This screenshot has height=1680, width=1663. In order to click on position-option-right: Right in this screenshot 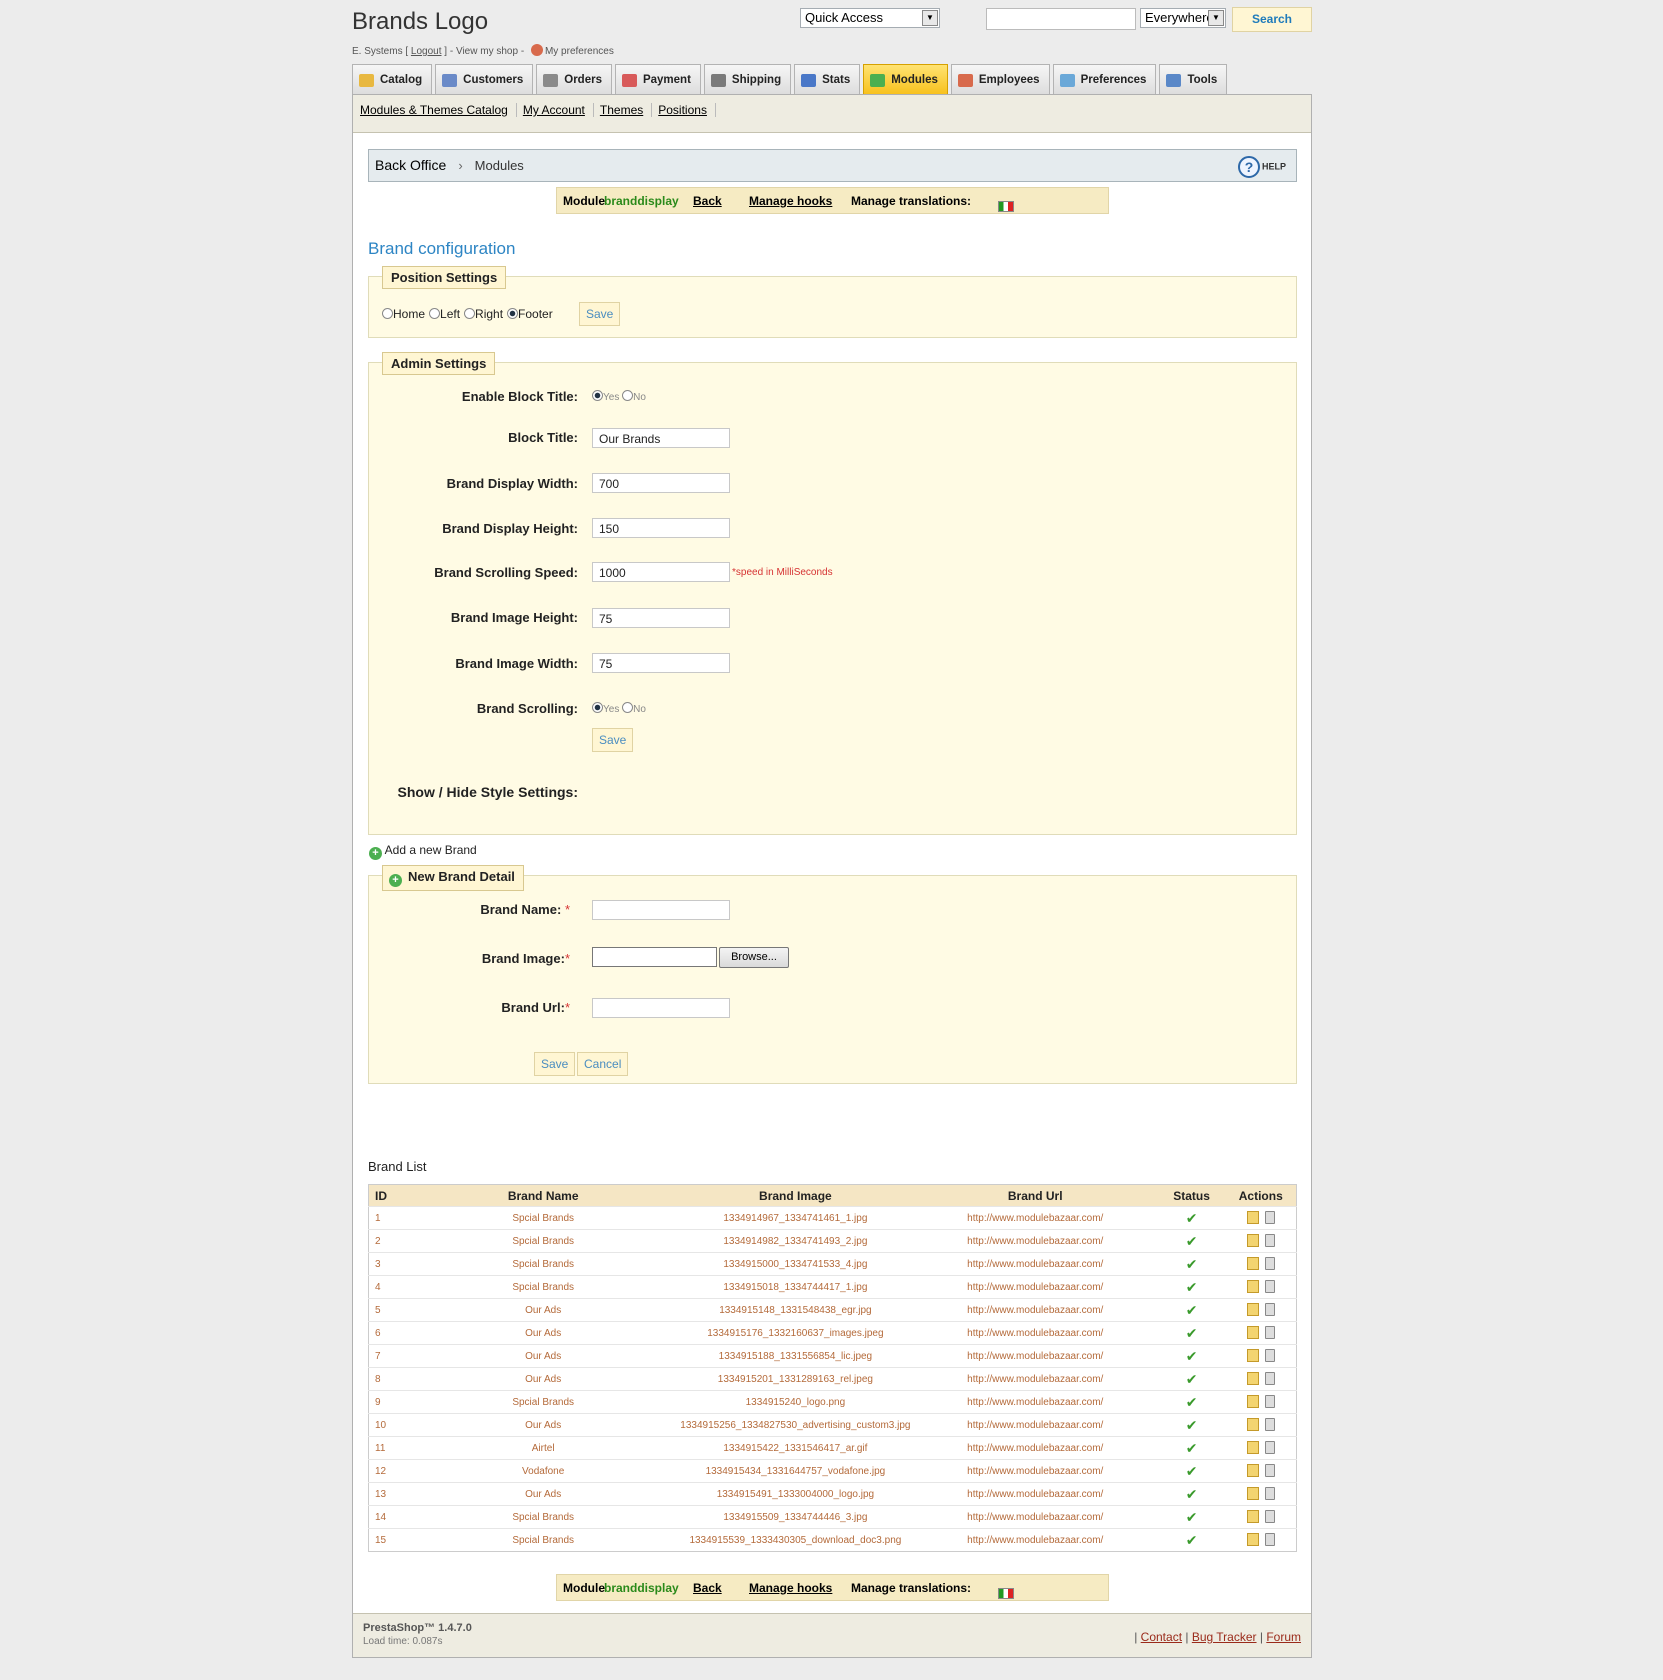, I will do `click(483, 314)`.